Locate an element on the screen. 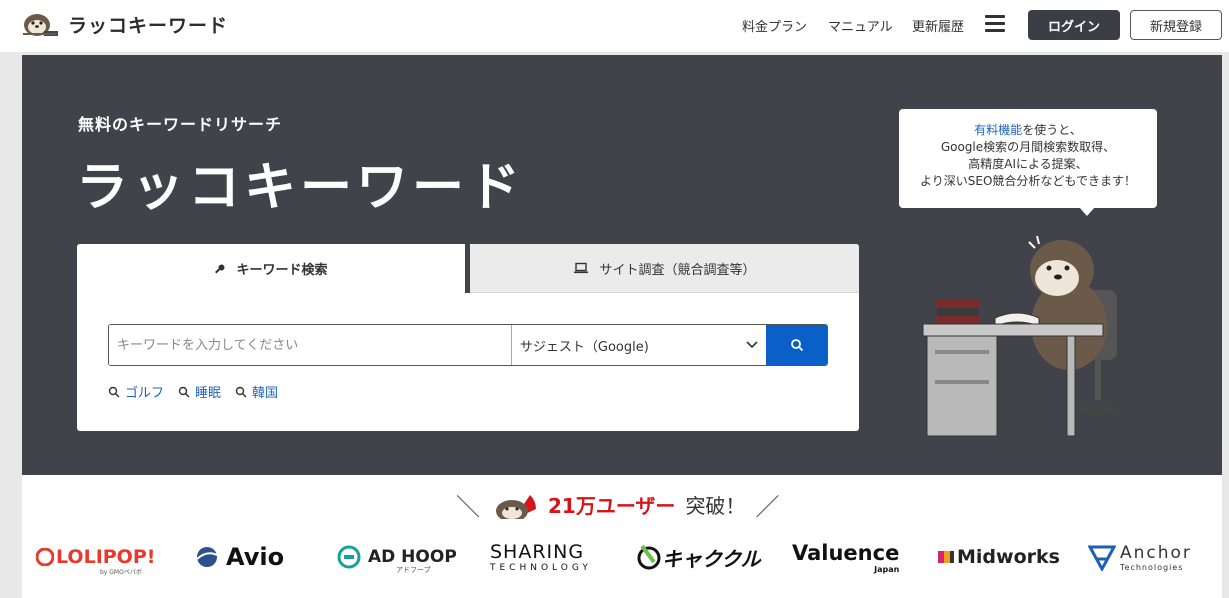 This screenshot has width=1229, height=598. logo-sharing-technology: SHARING TECHNOLOGY is located at coordinates (541, 557).